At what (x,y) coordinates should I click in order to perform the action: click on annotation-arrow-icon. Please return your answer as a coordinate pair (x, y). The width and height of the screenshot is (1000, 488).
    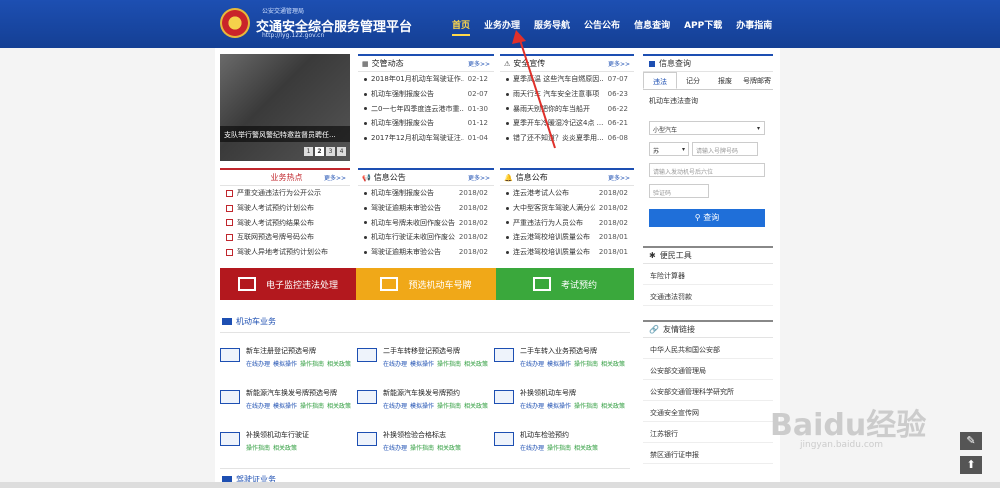
    Looking at the image, I should click on (534, 89).